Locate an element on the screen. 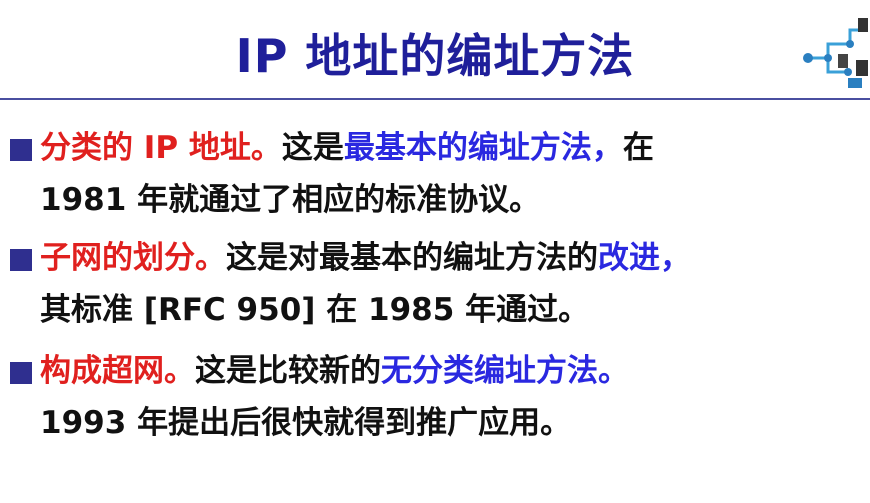  item-3-line-2: 1993 年提出后很快就得到推广应用。 is located at coordinates (306, 423).